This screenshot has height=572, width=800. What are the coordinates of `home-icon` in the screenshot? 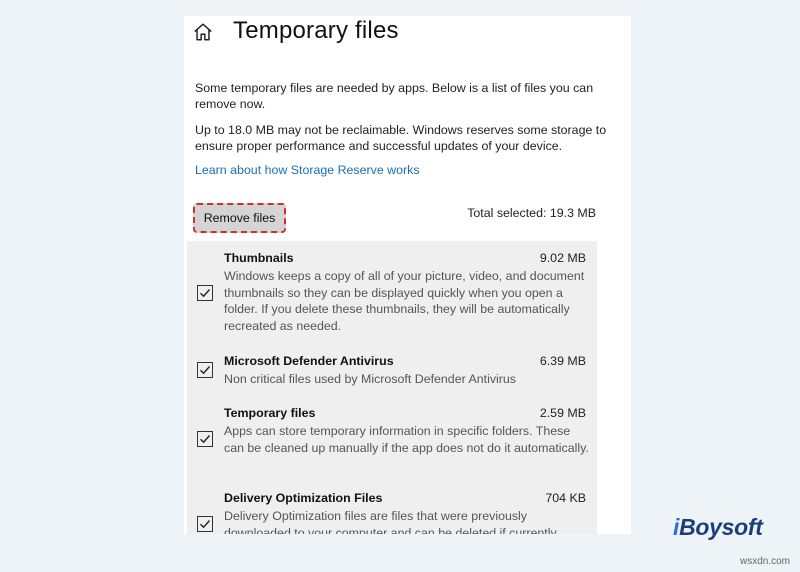 It's located at (204, 33).